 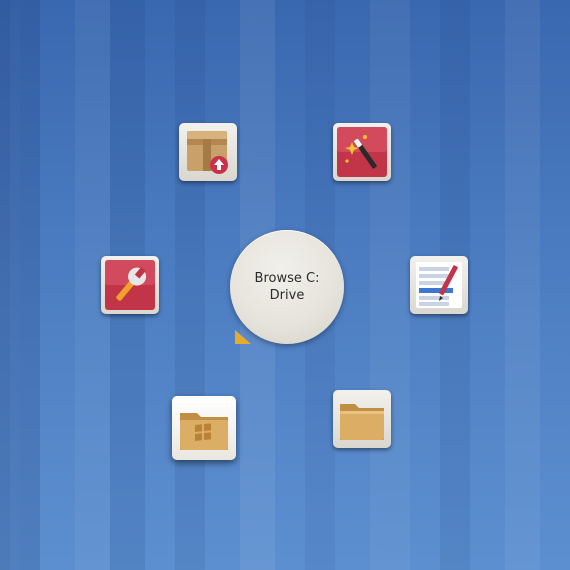 I want to click on wrench-settings-icon, so click(x=130, y=285).